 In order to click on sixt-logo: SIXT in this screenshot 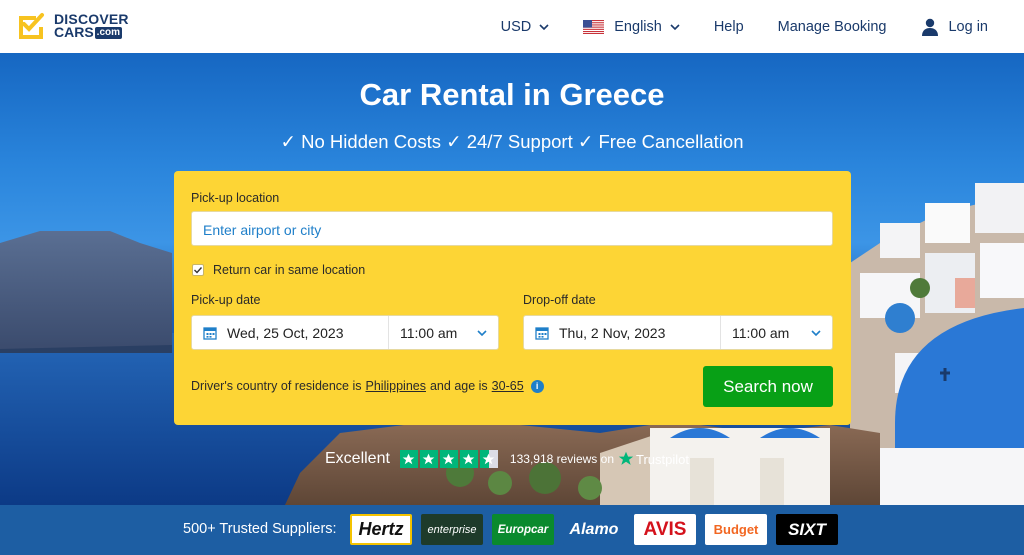, I will do `click(807, 529)`.